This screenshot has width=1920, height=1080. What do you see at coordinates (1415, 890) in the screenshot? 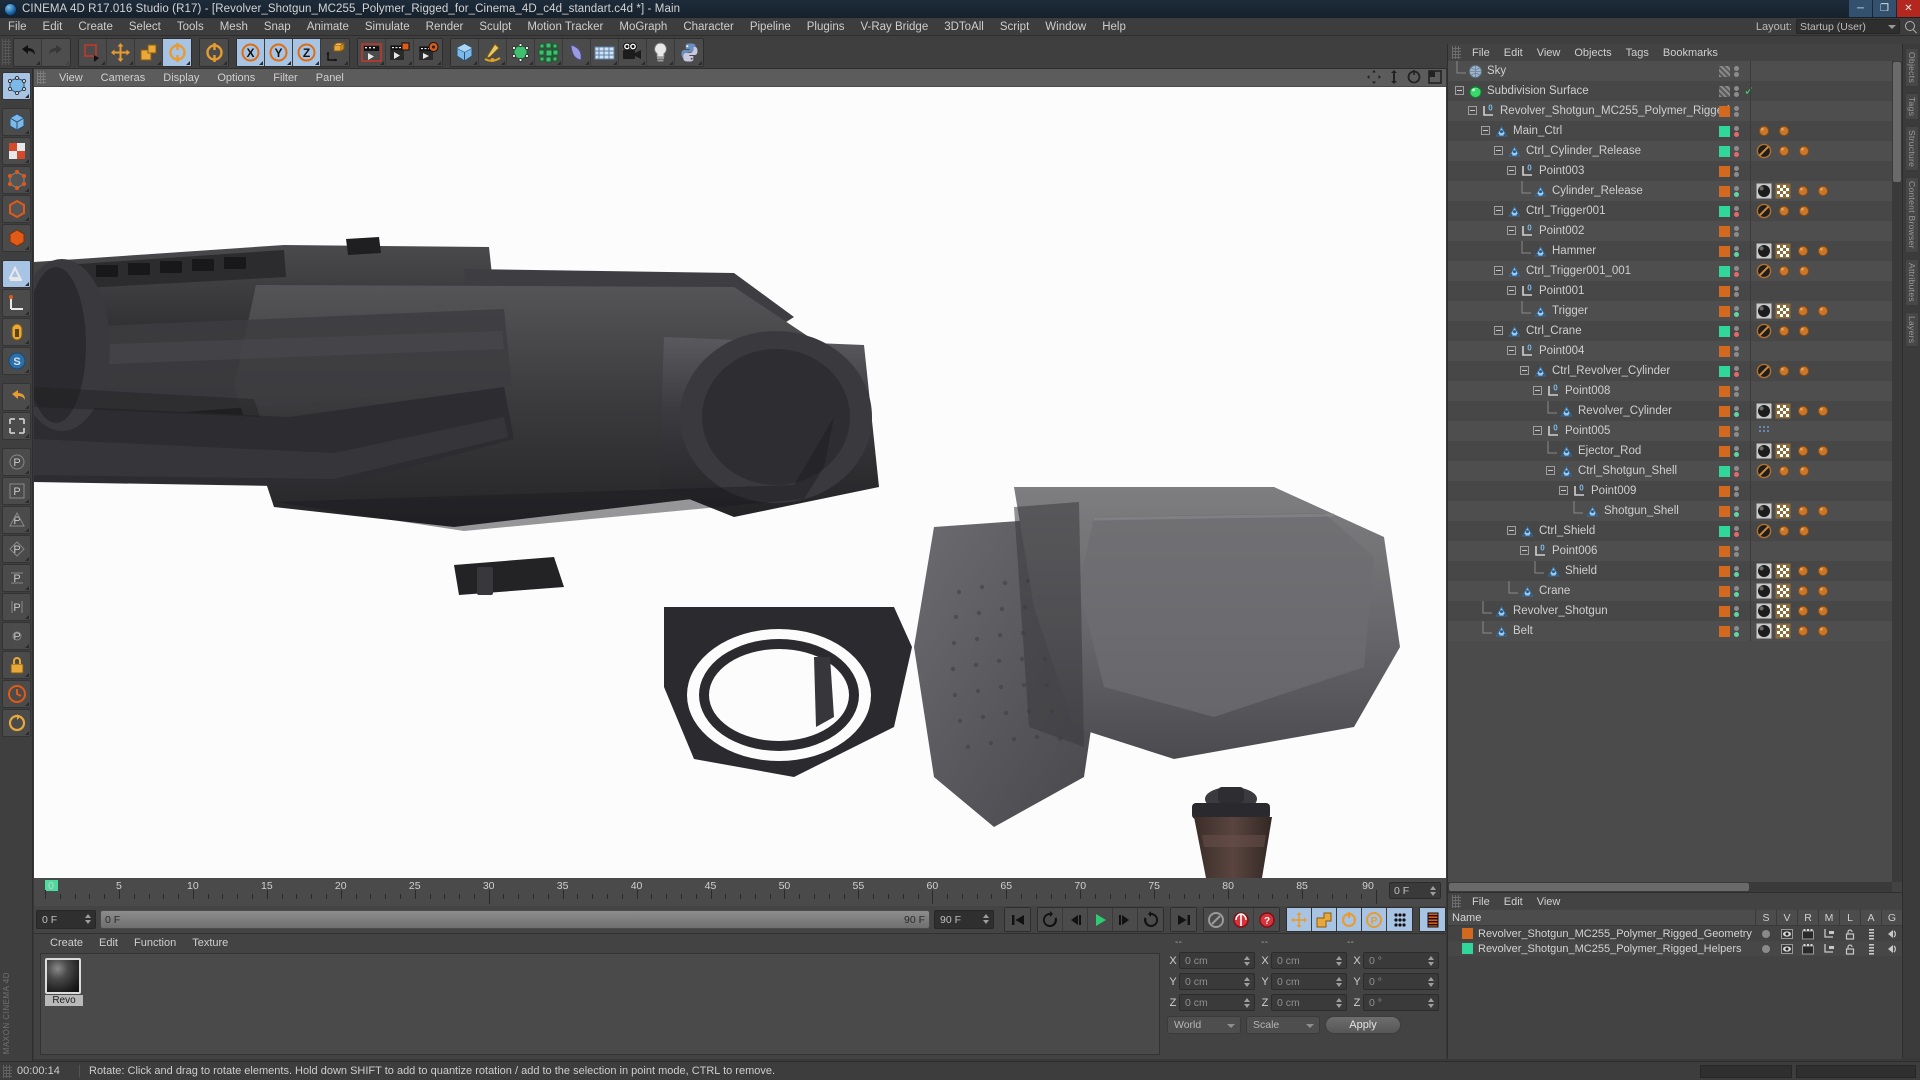
I see `current-frame-field-right: 0 F` at bounding box center [1415, 890].